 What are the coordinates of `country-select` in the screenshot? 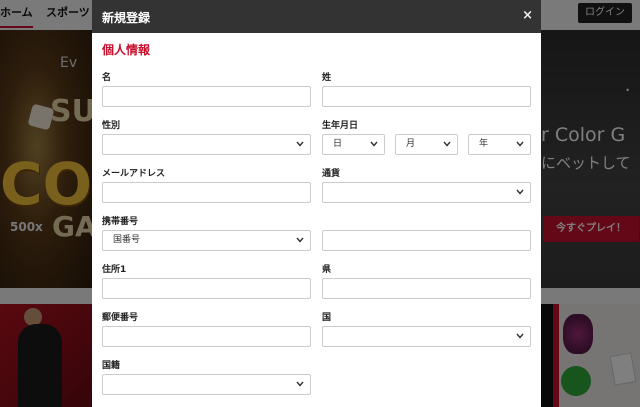 It's located at (426, 336).